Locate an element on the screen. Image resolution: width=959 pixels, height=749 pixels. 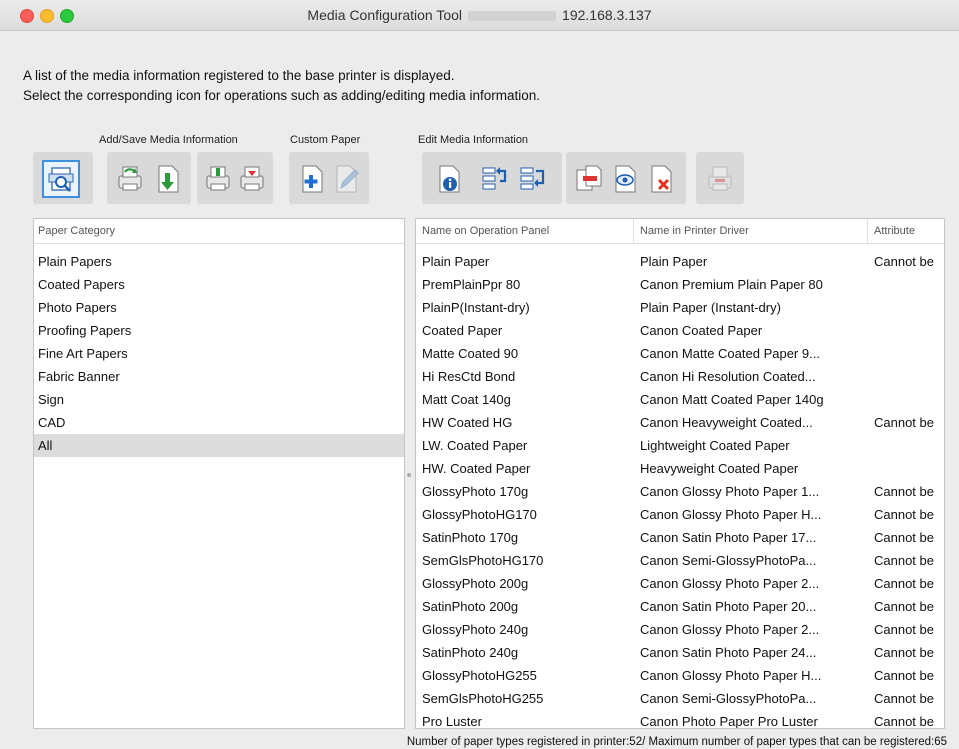
media-row: Coated Paper Canon Coated Paper is located at coordinates (680, 330).